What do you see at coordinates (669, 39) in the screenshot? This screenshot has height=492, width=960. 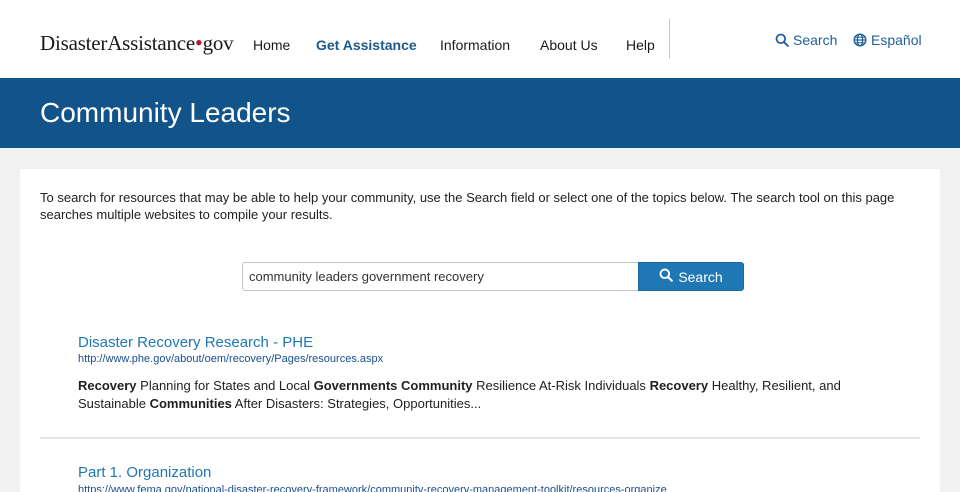 I see `nav-divider` at bounding box center [669, 39].